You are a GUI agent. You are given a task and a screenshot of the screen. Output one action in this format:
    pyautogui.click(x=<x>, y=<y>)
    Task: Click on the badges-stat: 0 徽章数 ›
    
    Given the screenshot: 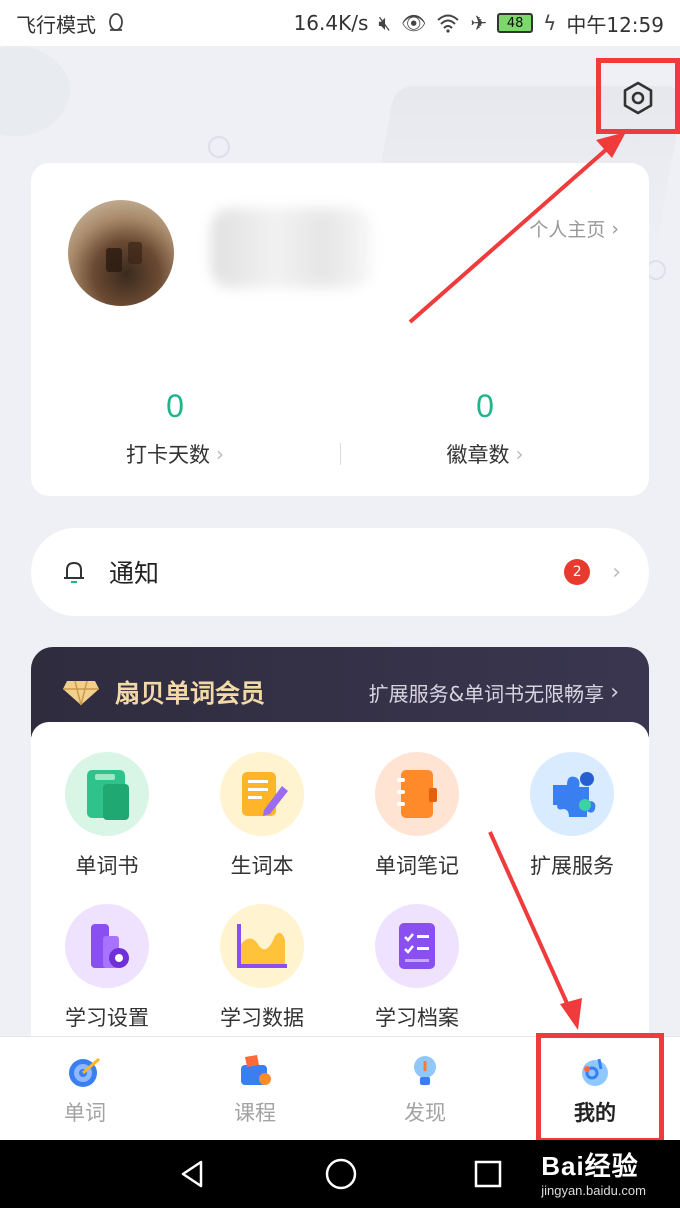 What is the action you would take?
    pyautogui.click(x=485, y=428)
    